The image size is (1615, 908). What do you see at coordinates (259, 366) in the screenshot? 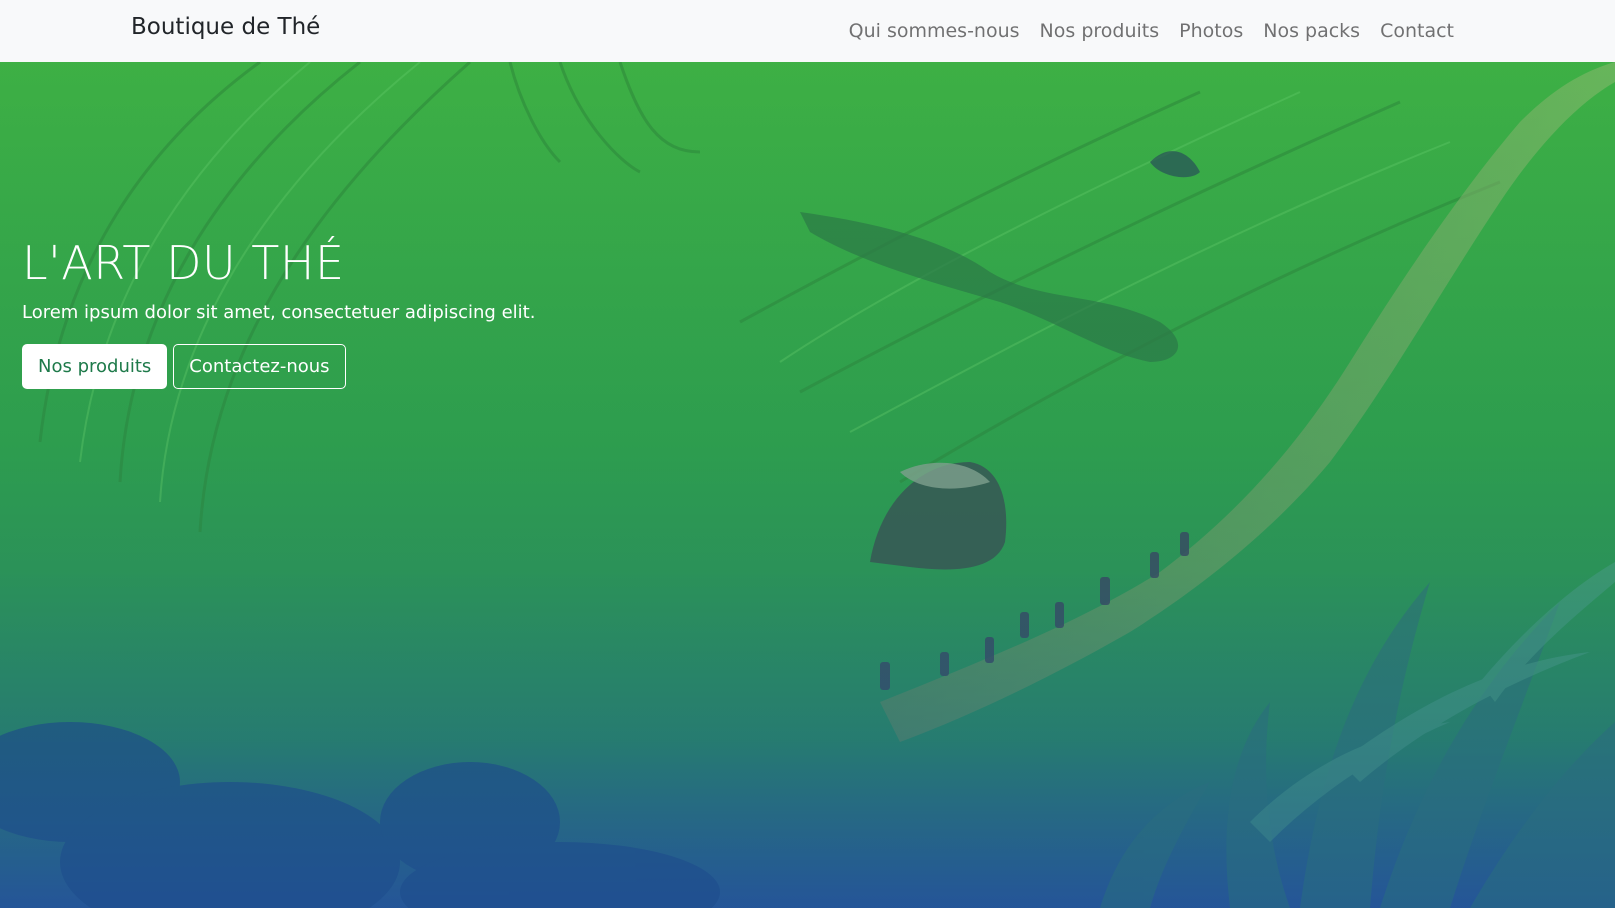
I see `contact-button: Contactez-nous` at bounding box center [259, 366].